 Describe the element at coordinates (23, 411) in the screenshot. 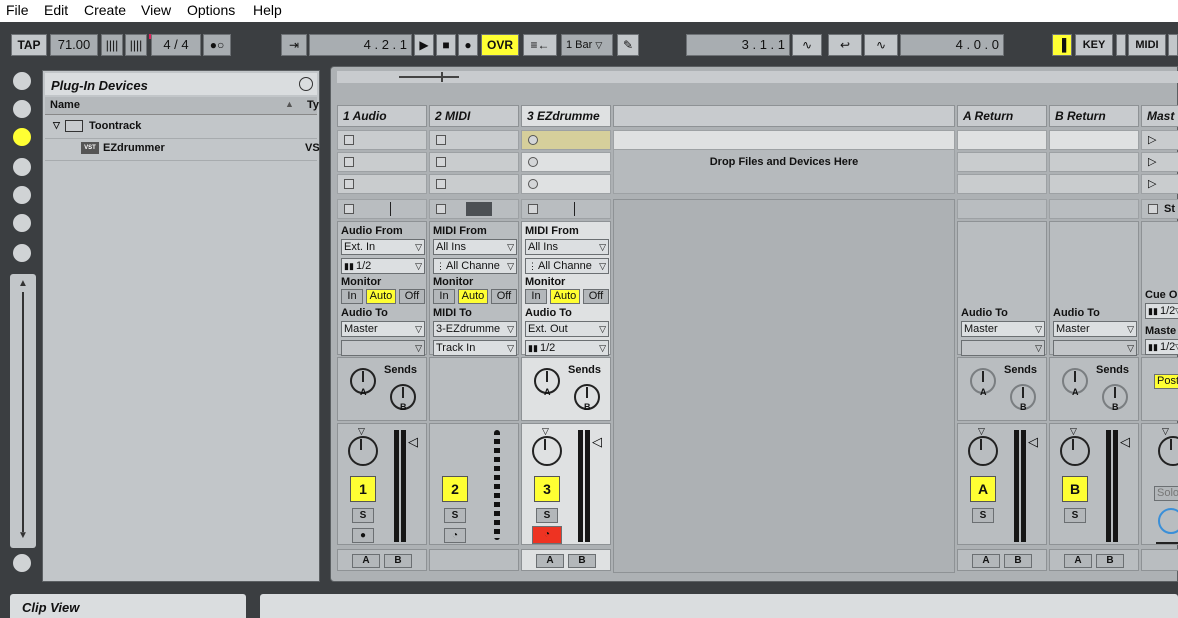

I see `browser-scrollbar: ▲ ▼` at that location.